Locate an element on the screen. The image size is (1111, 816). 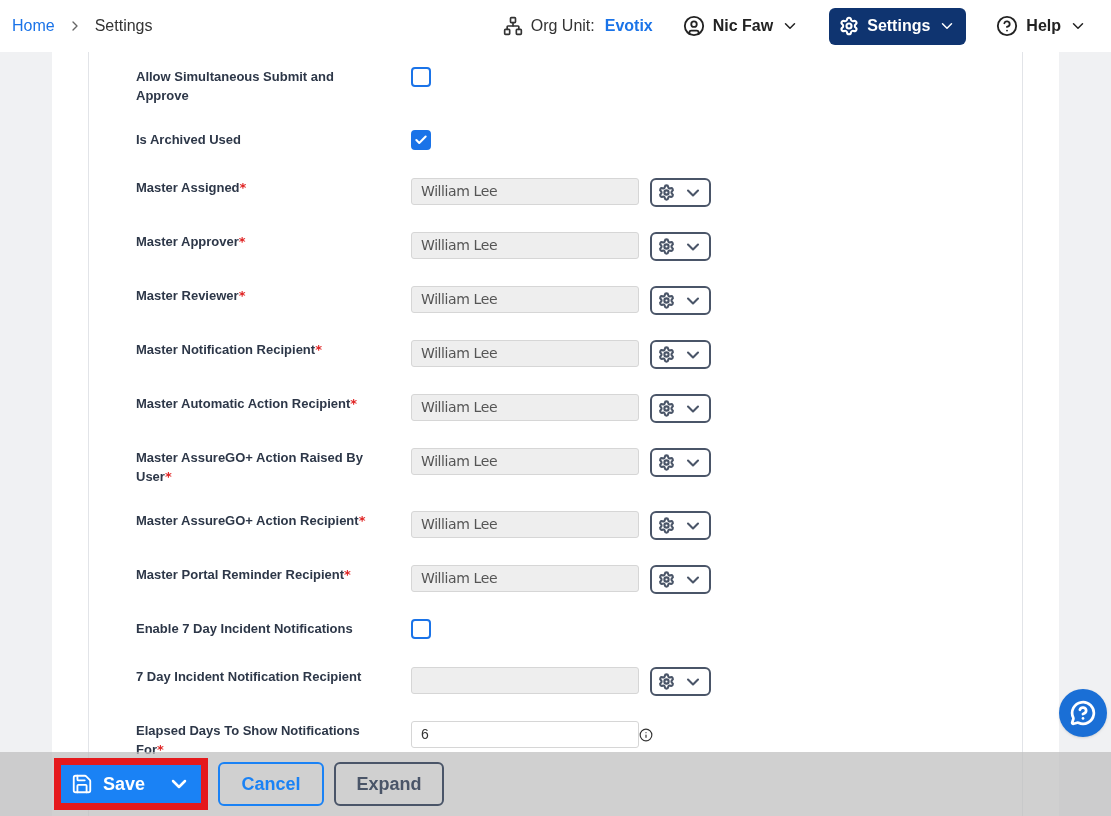
field-label: Elapsed Days To Show Notifications For* is located at coordinates (248, 740).